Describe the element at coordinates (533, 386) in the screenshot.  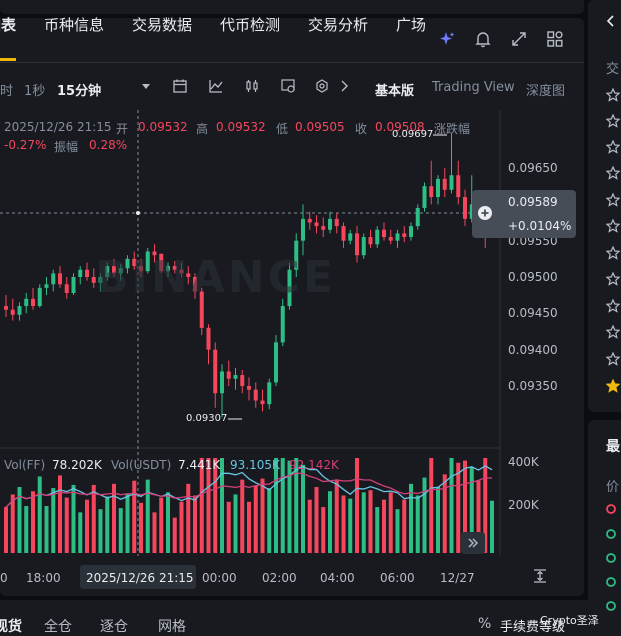
I see `price-axis-label: 0.09350` at that location.